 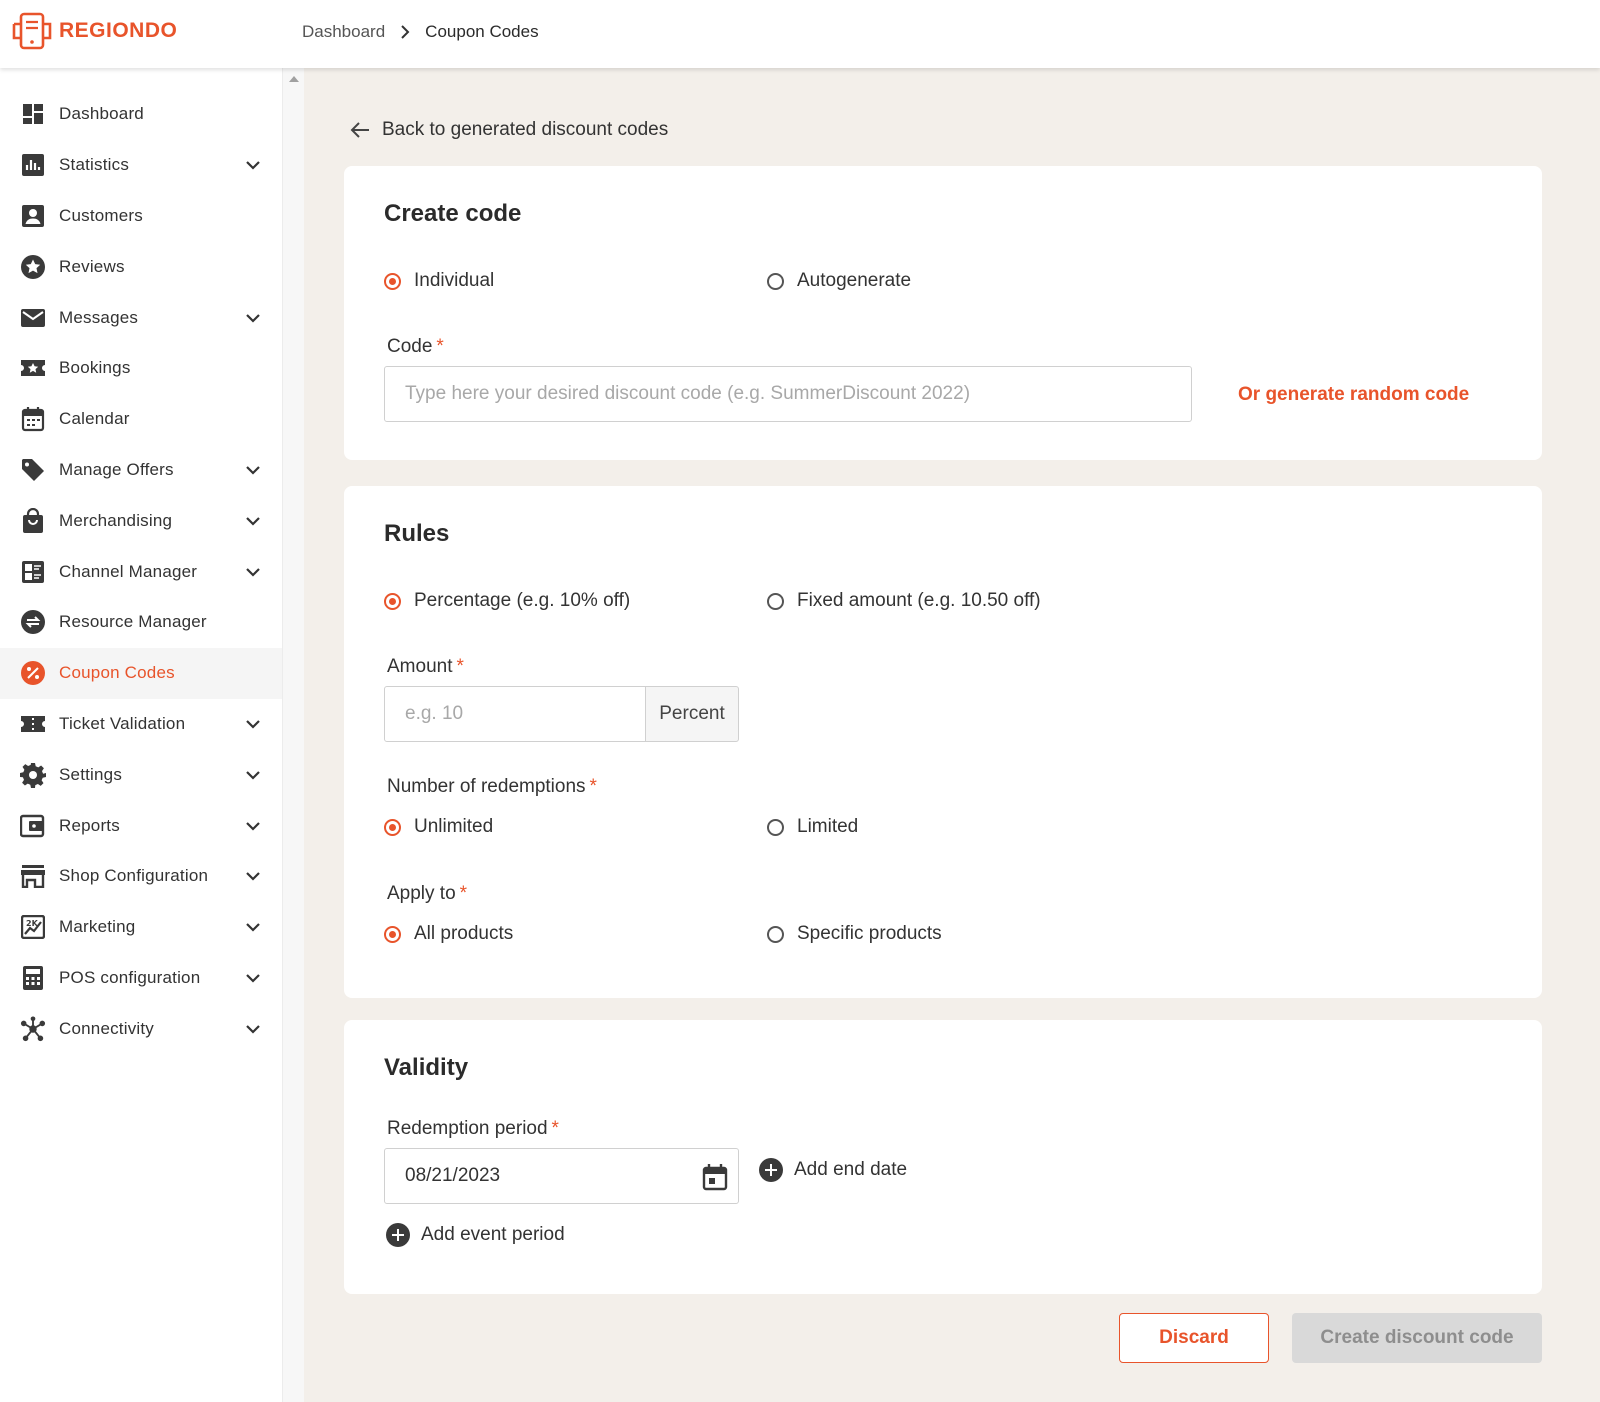 I want to click on radio-limited: Limited, so click(x=812, y=827).